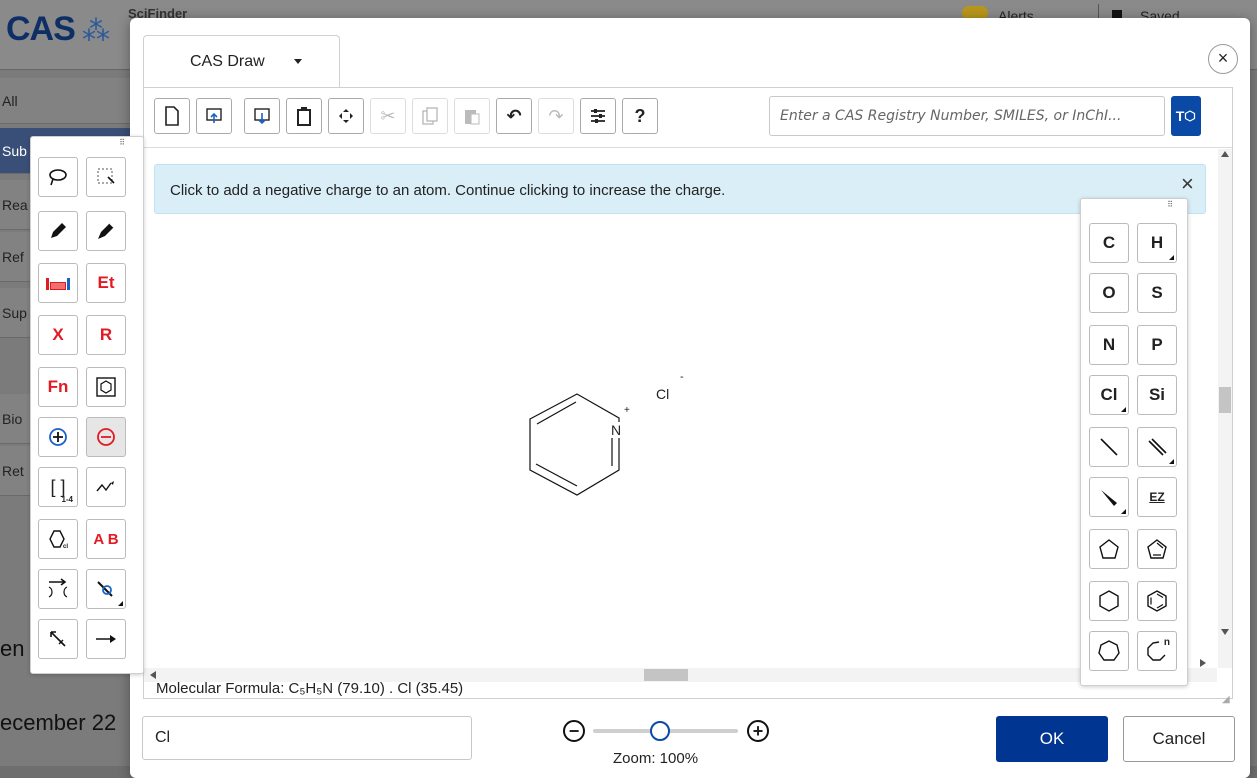 The width and height of the screenshot is (1257, 778). I want to click on atom-p-button: P, so click(1157, 345).